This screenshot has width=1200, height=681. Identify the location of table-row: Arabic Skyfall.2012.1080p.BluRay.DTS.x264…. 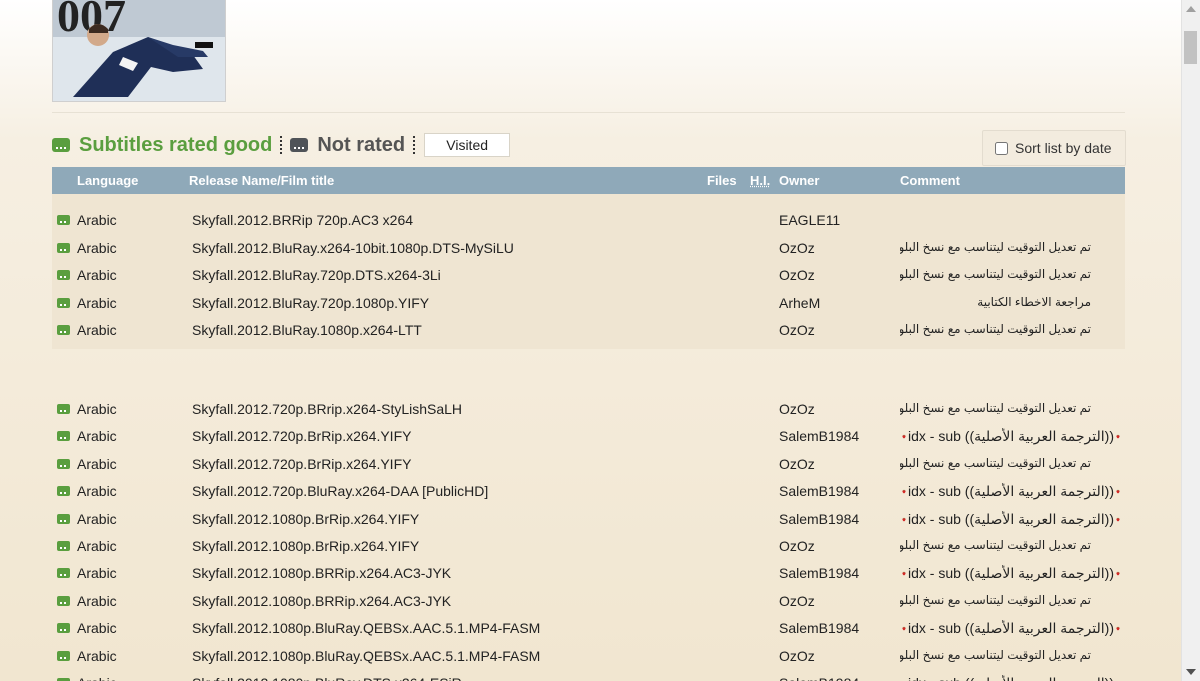
(588, 675).